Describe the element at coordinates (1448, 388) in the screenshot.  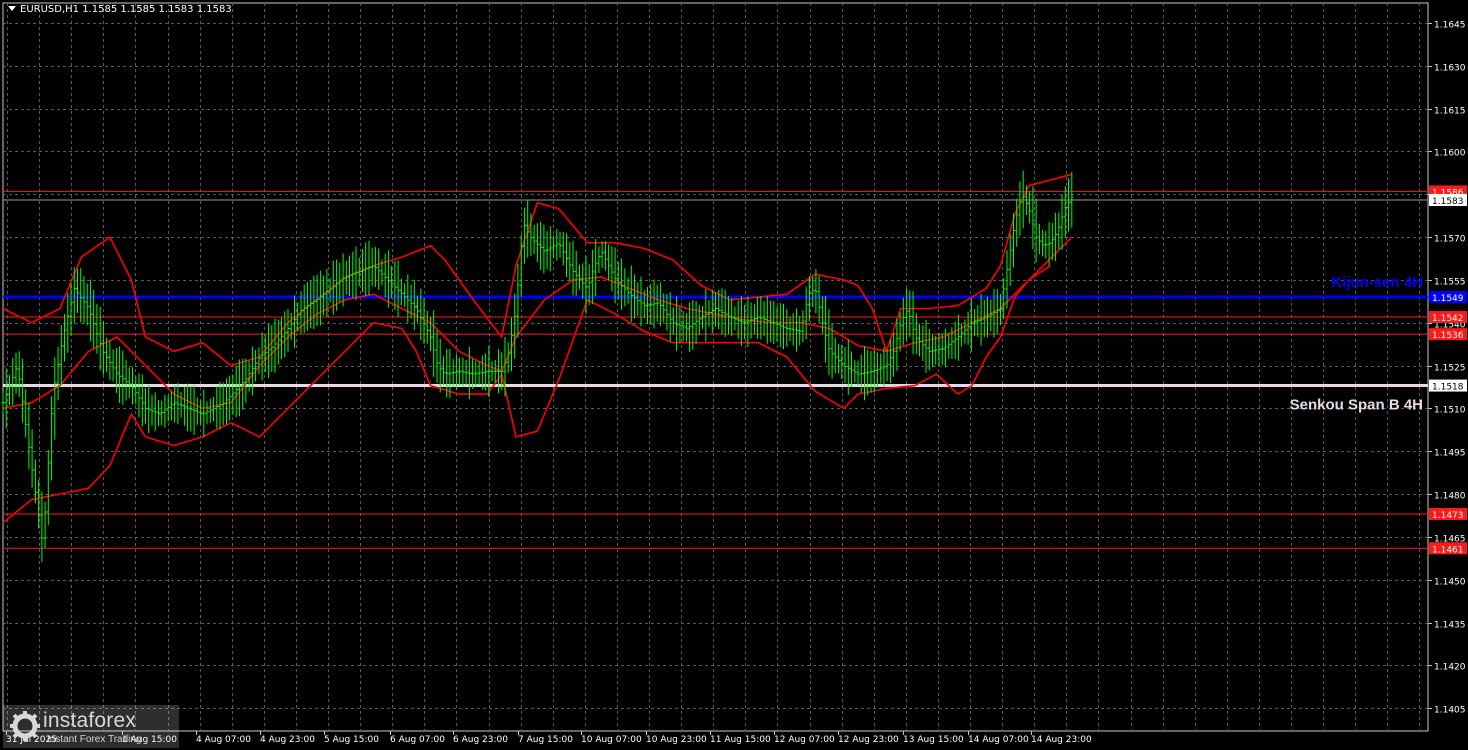
I see `price-tag-label: 1.1518` at that location.